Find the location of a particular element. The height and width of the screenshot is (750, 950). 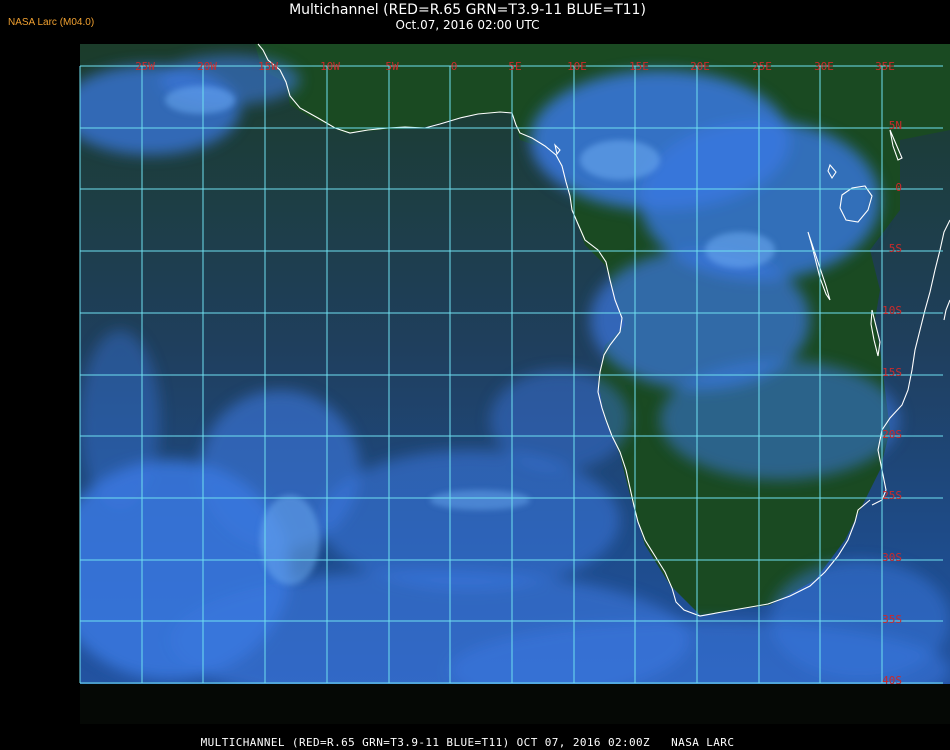

source-logo-text: NASA Larc (M04.0) is located at coordinates (51, 22).